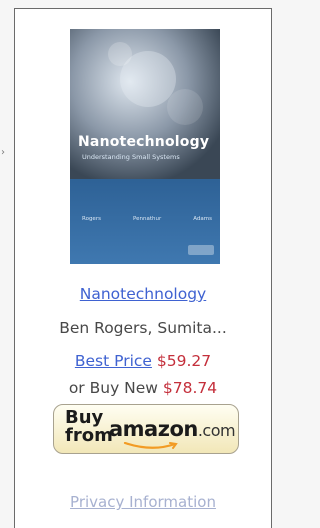 This screenshot has height=528, width=320. What do you see at coordinates (91, 219) in the screenshot?
I see `cover-author: Rogers` at bounding box center [91, 219].